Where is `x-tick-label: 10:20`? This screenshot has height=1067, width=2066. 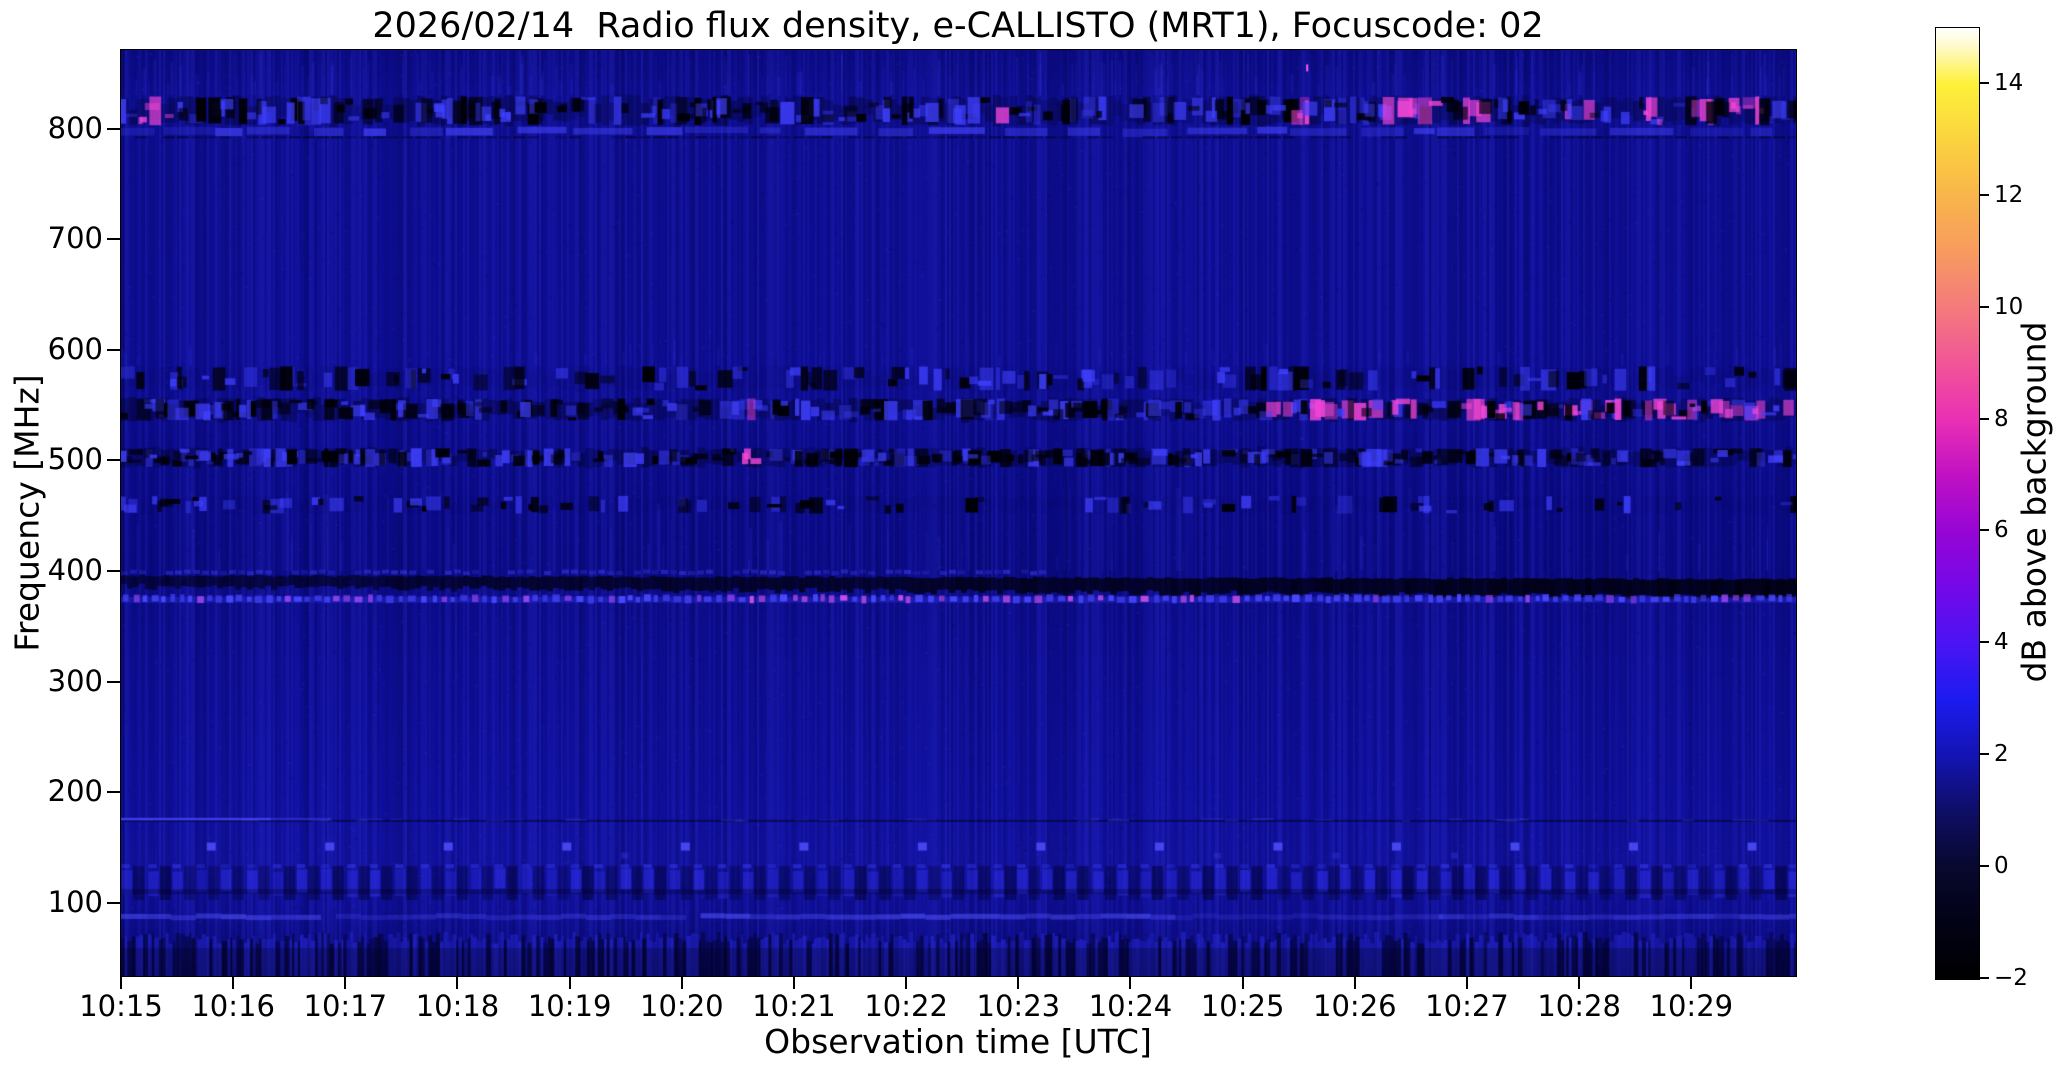 x-tick-label: 10:20 is located at coordinates (682, 1006).